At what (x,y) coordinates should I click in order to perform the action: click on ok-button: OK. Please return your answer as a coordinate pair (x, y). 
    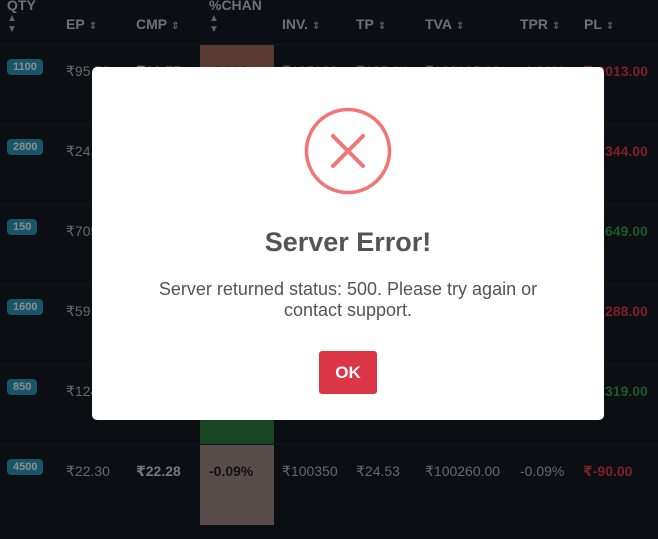
    Looking at the image, I should click on (348, 372).